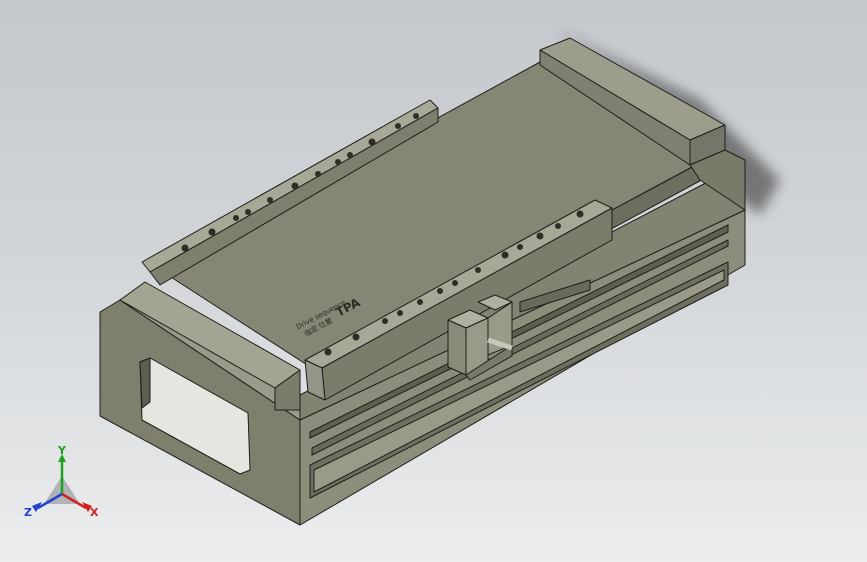 The image size is (867, 562). I want to click on end-window-inner, so click(145, 383).